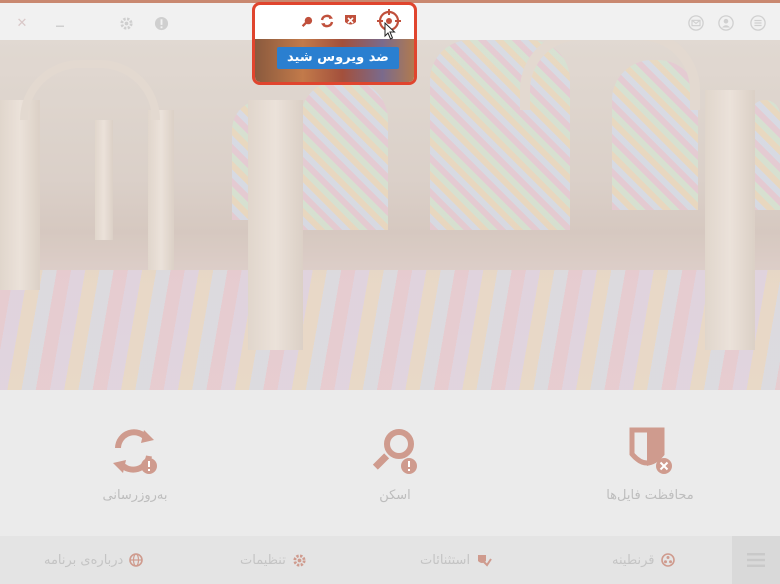  Describe the element at coordinates (60, 17) in the screenshot. I see `minimize-icon: _` at that location.